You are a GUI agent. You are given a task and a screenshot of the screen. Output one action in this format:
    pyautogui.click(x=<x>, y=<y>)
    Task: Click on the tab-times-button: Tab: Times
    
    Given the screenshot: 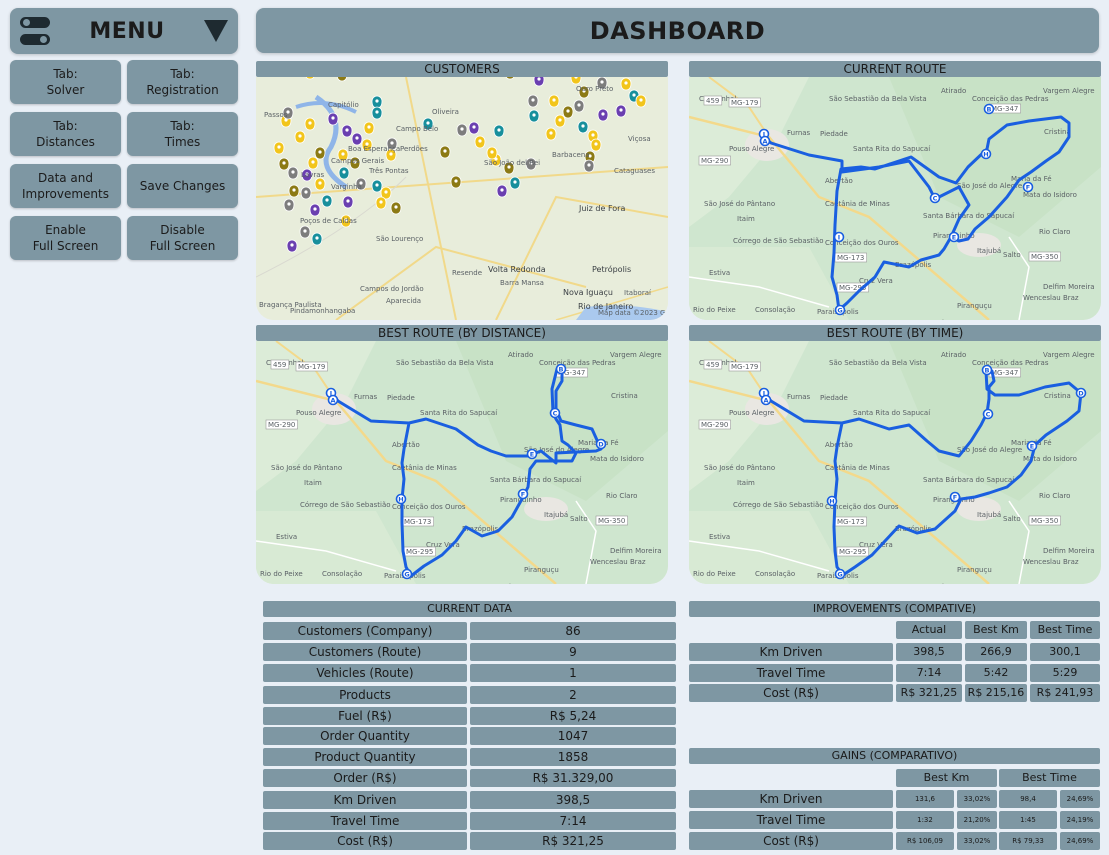 What is the action you would take?
    pyautogui.click(x=182, y=134)
    